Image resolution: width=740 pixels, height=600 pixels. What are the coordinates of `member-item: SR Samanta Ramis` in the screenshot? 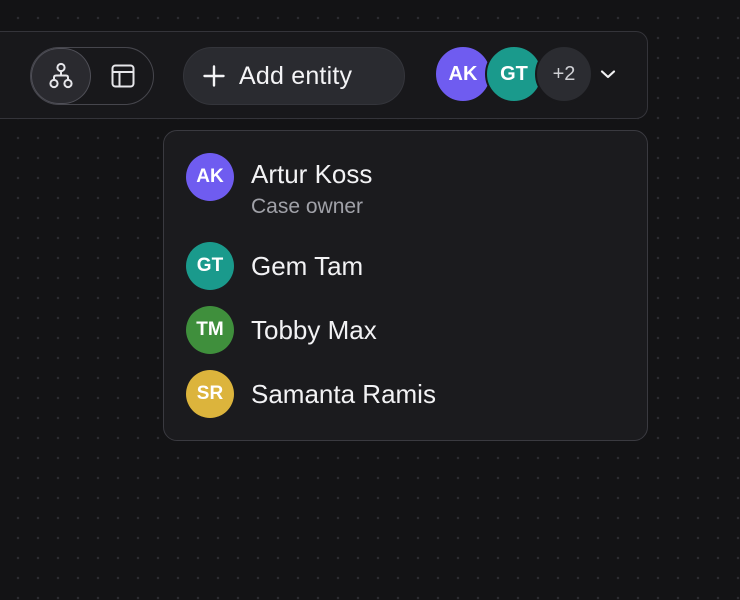 It's located at (311, 394).